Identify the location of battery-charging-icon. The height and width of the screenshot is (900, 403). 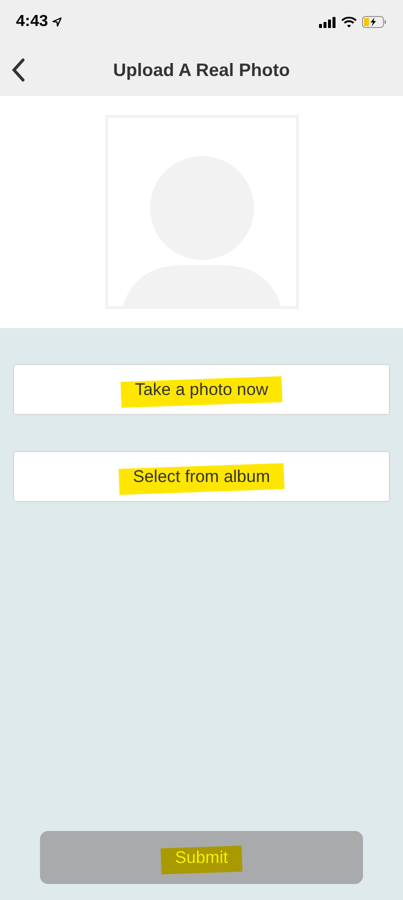
(374, 22).